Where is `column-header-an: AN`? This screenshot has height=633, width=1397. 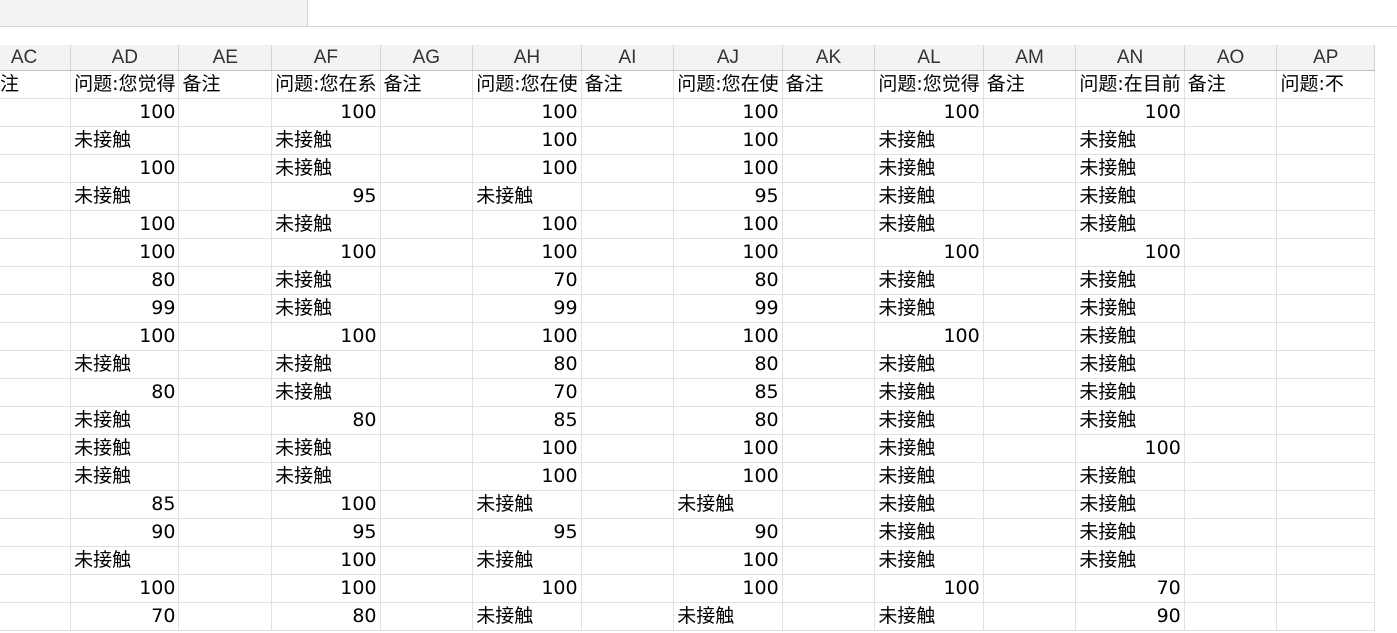 column-header-an: AN is located at coordinates (1130, 58).